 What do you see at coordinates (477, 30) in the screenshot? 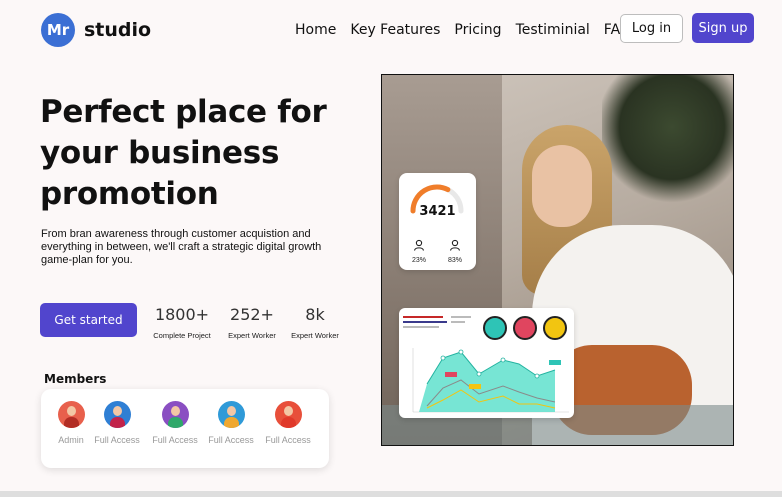
I see `nav-pricing: Pricing` at bounding box center [477, 30].